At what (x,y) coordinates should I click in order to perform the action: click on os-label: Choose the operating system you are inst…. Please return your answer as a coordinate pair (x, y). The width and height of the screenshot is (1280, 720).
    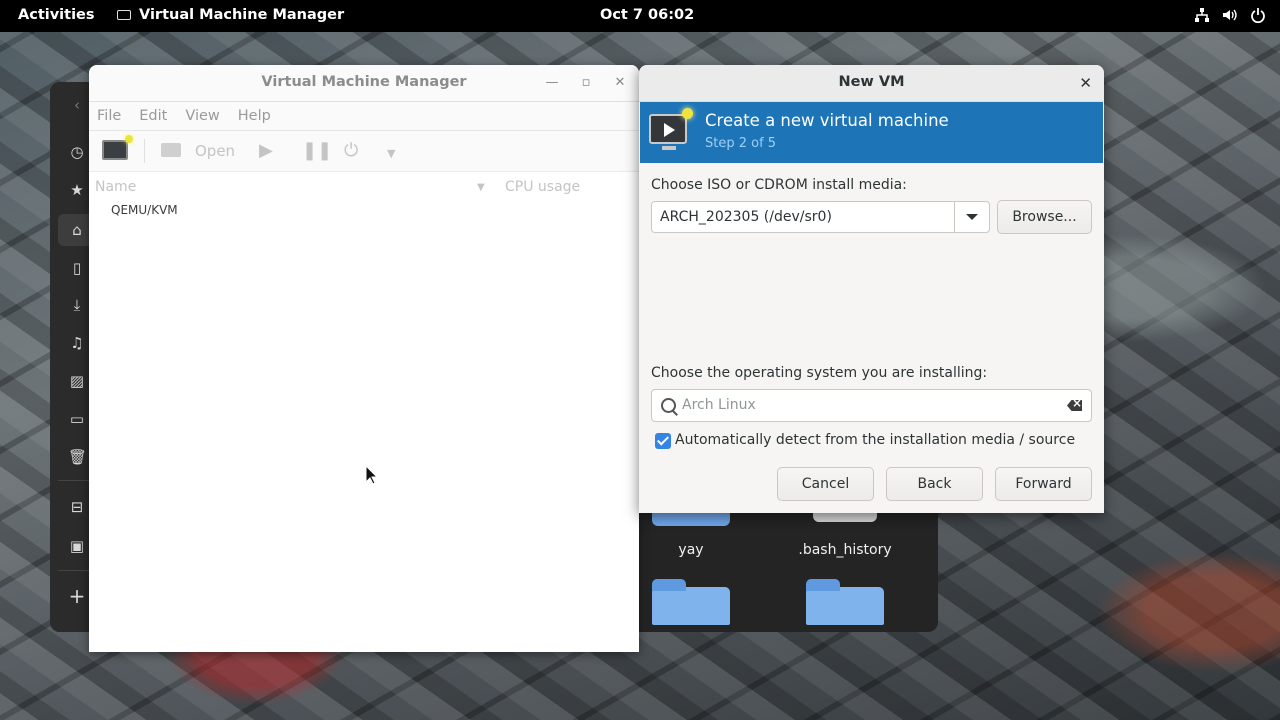
    Looking at the image, I should click on (819, 373).